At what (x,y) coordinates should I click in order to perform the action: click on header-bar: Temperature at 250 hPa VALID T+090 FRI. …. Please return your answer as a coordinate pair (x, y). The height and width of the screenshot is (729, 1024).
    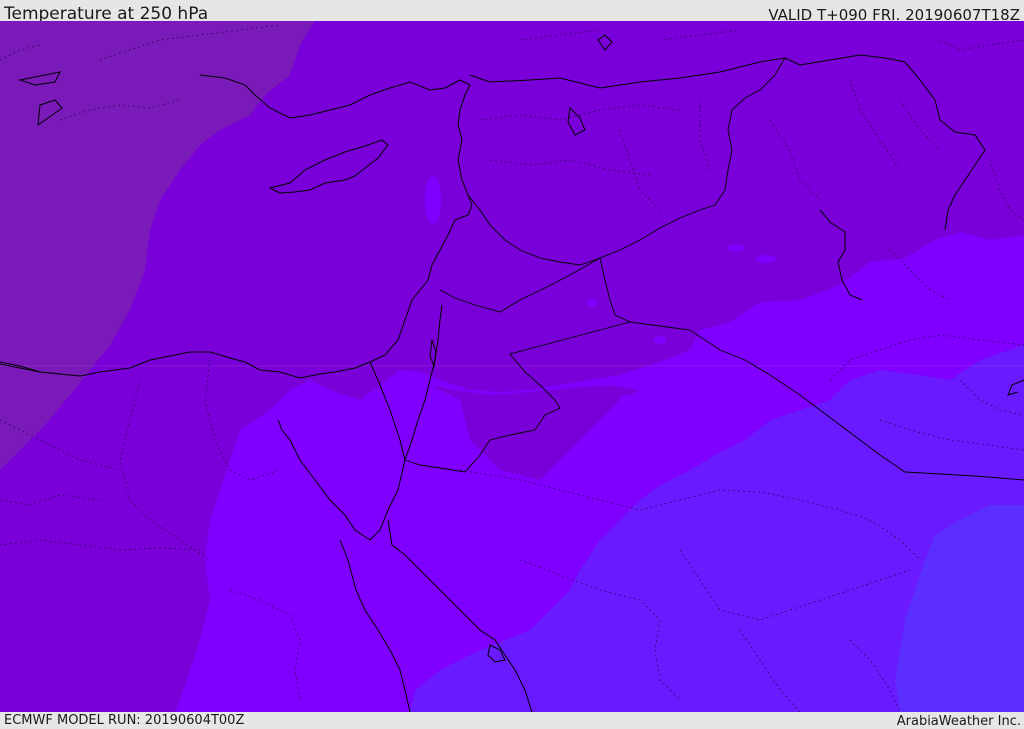
    Looking at the image, I should click on (512, 12).